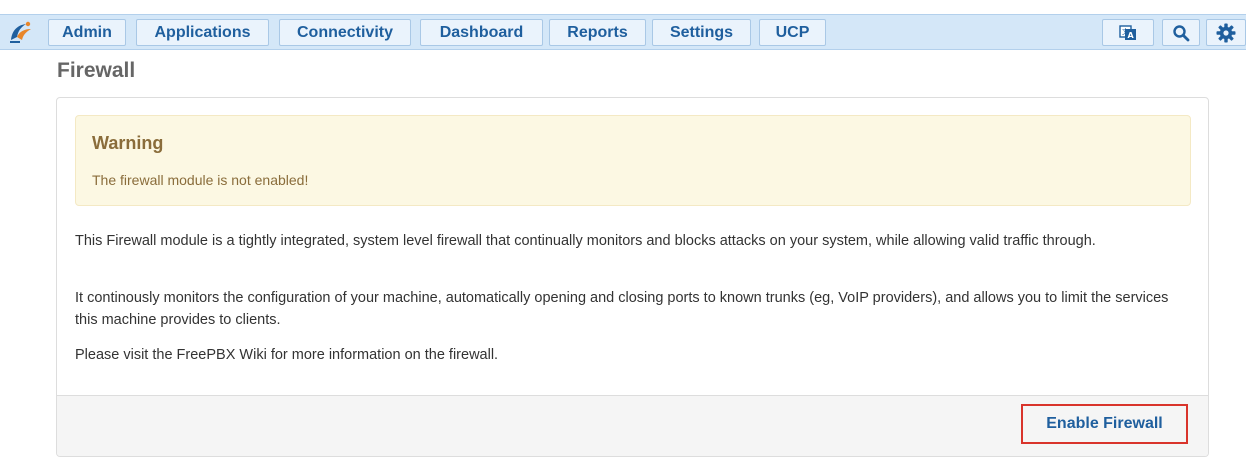 The image size is (1246, 457). Describe the element at coordinates (597, 32) in the screenshot. I see `nav-reports: Reports` at that location.